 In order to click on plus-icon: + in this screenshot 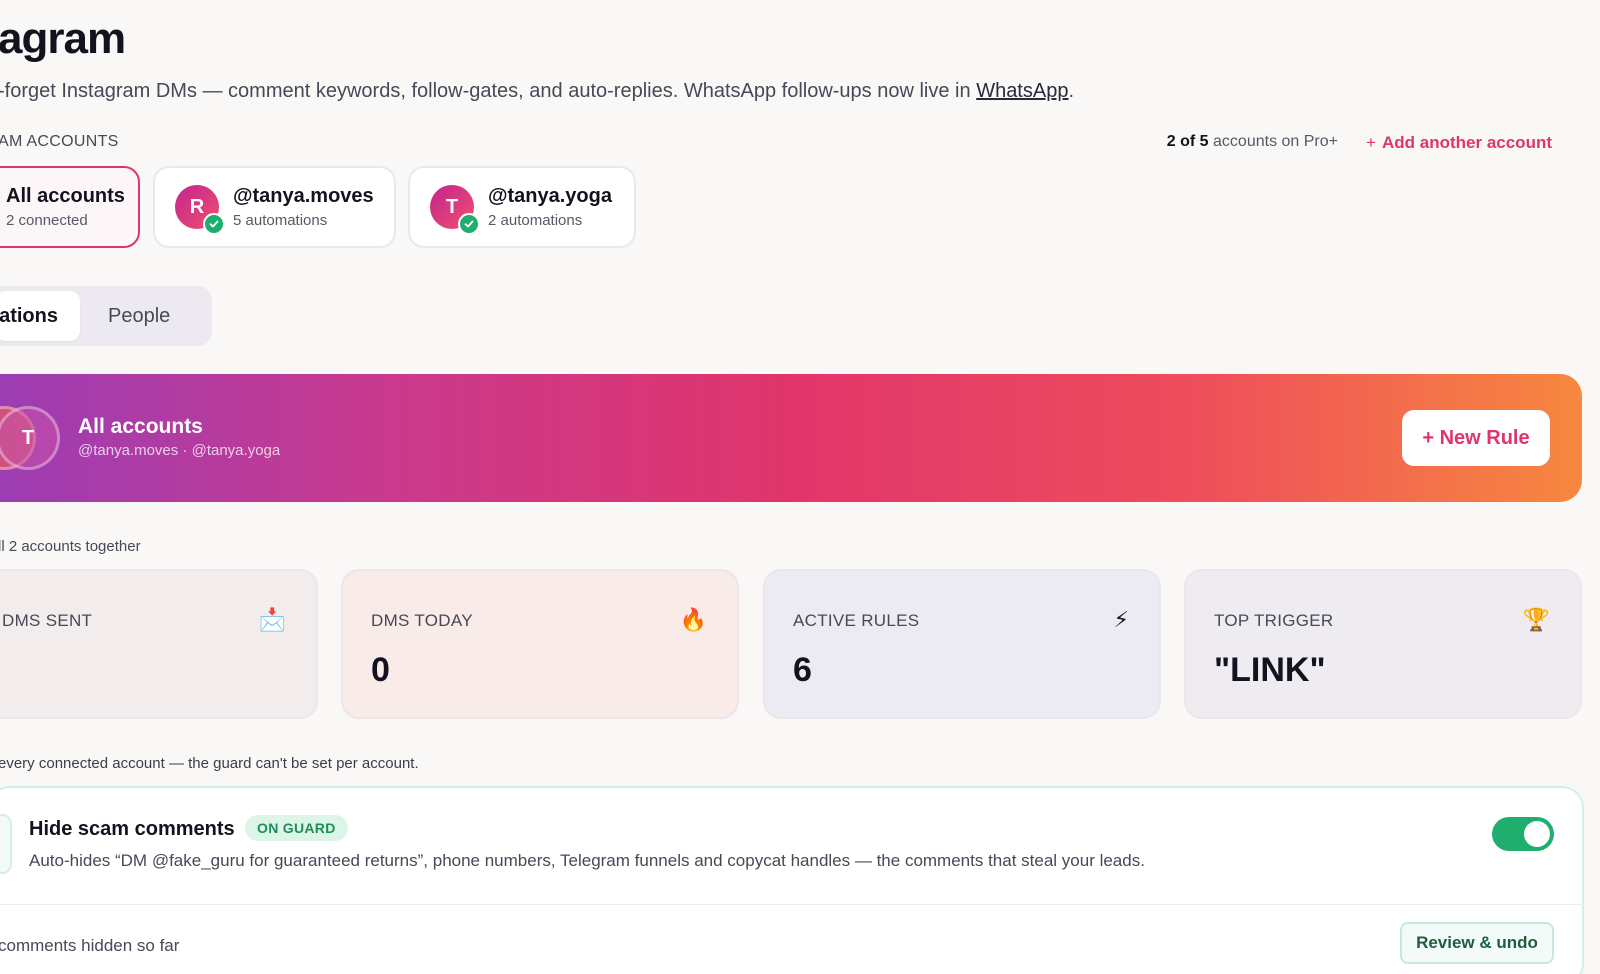, I will do `click(1371, 142)`.